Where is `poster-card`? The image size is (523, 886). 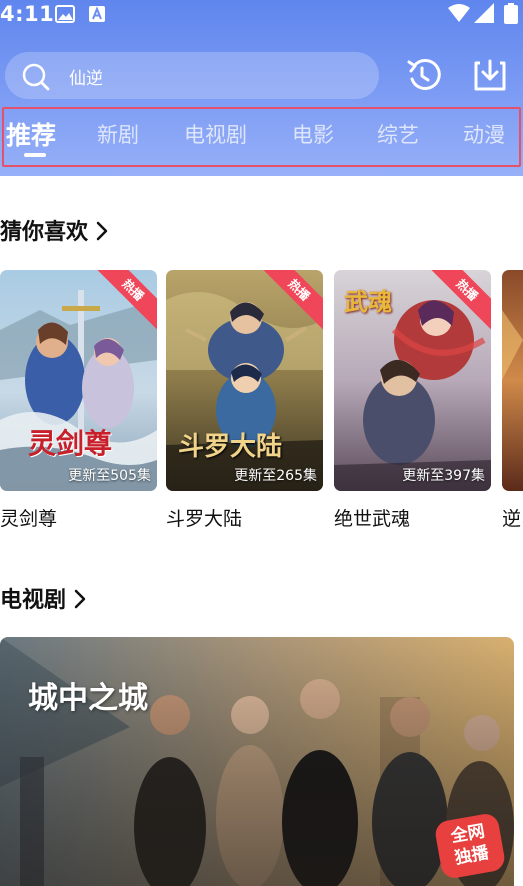 poster-card is located at coordinates (512, 380).